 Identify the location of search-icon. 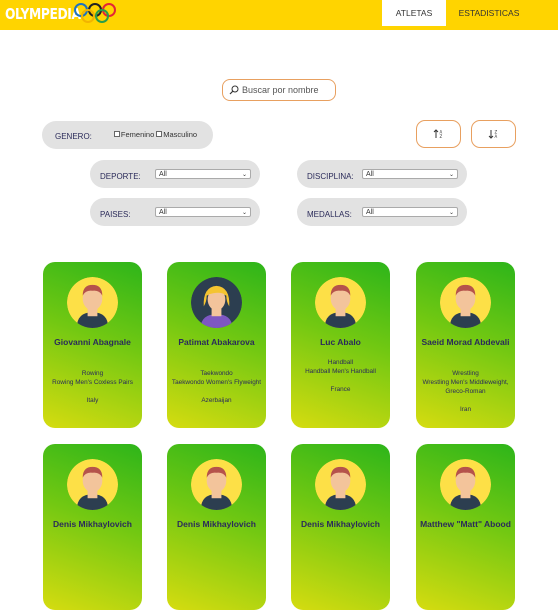
(234, 90).